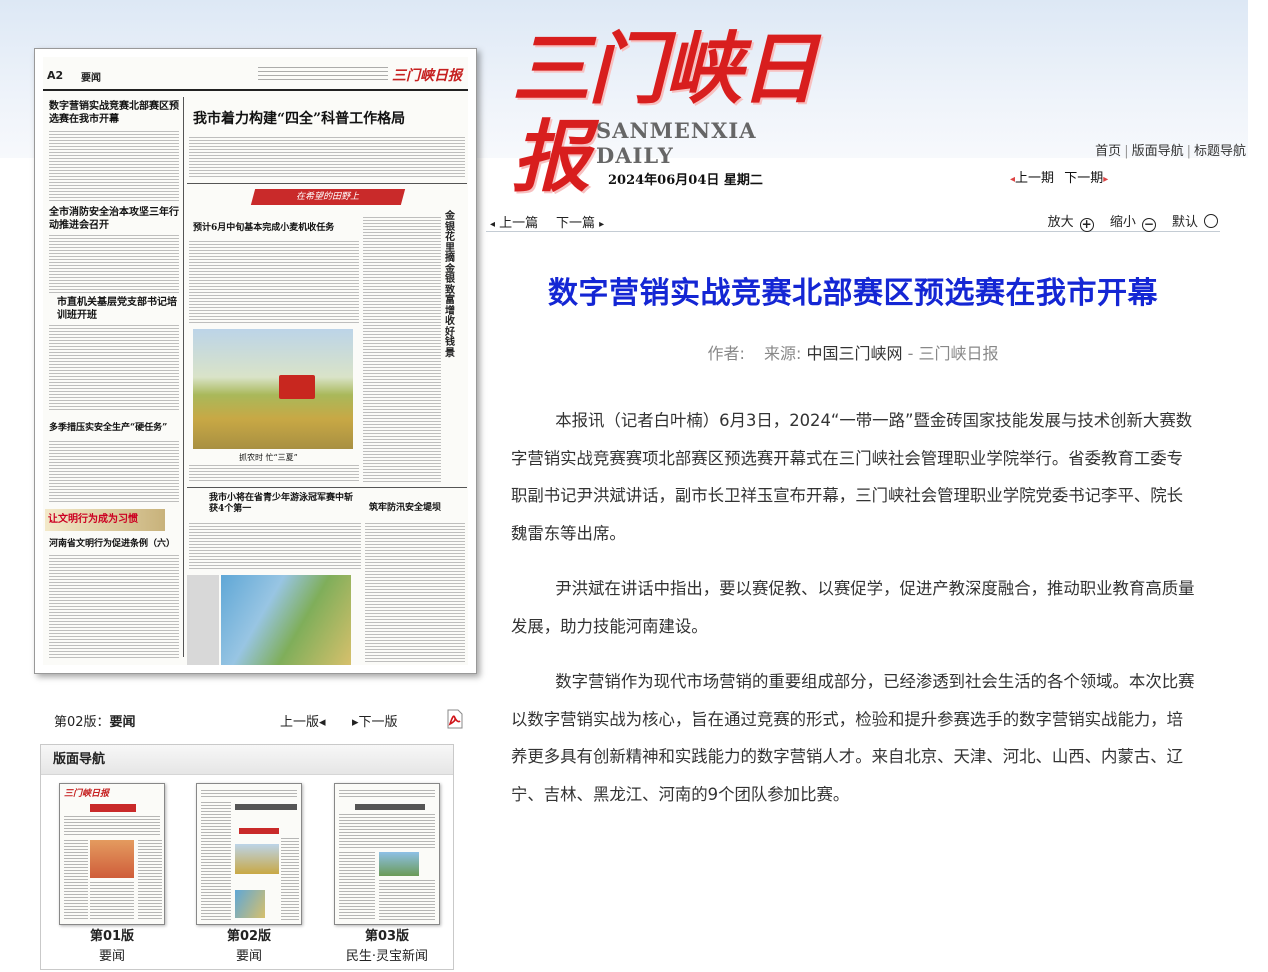 The height and width of the screenshot is (972, 1268). What do you see at coordinates (514, 221) in the screenshot?
I see `prev-article-link: ◂ 上一篇` at bounding box center [514, 221].